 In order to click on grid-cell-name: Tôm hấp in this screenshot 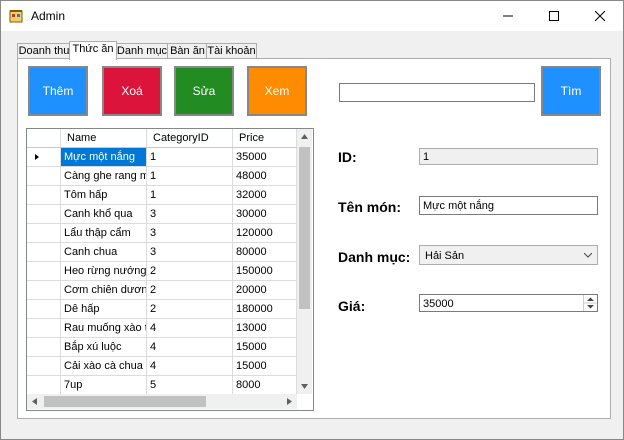, I will do `click(104, 195)`.